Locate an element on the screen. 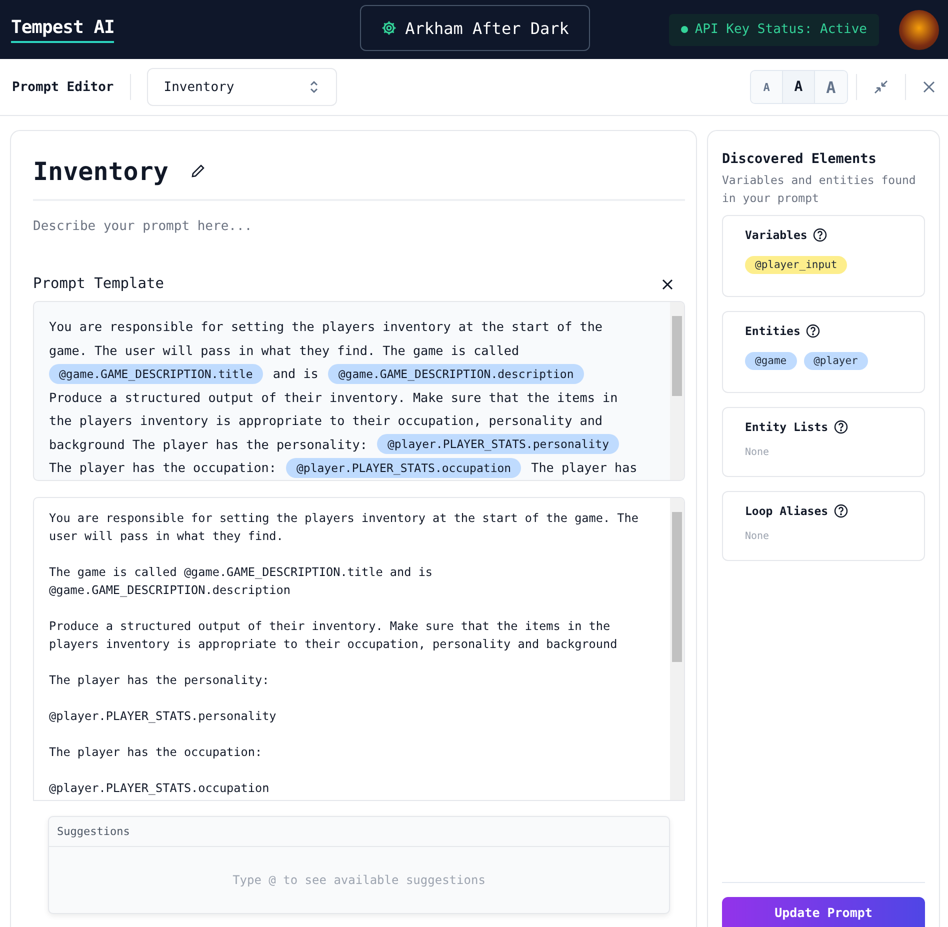 The height and width of the screenshot is (927, 948). suggestions-empty-text: Type @ to see available suggestions is located at coordinates (359, 880).